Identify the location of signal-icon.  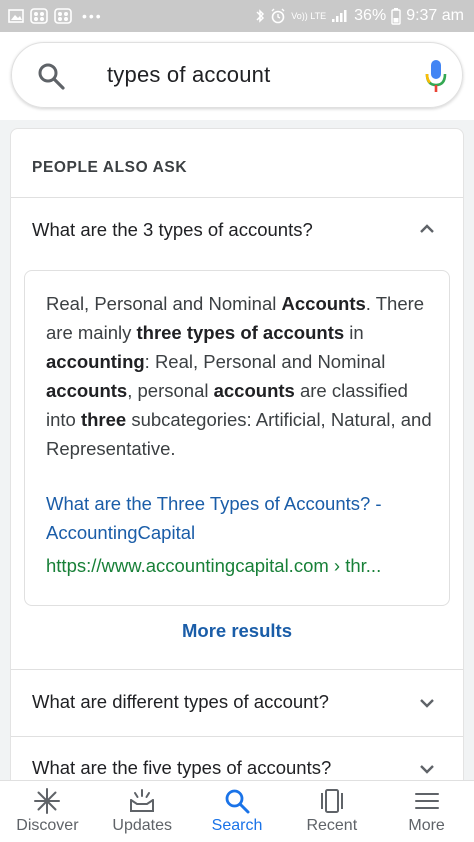
(340, 16).